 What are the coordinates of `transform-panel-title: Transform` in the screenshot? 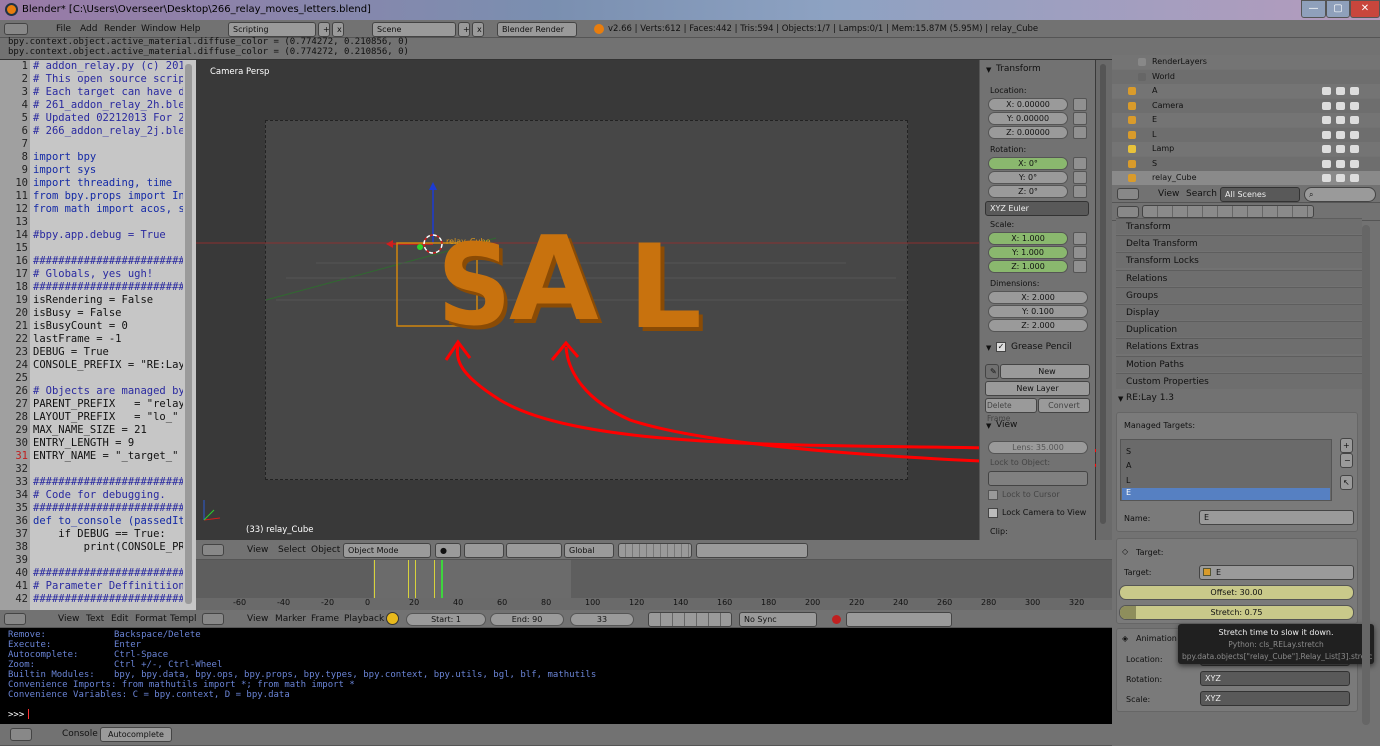 It's located at (1018, 69).